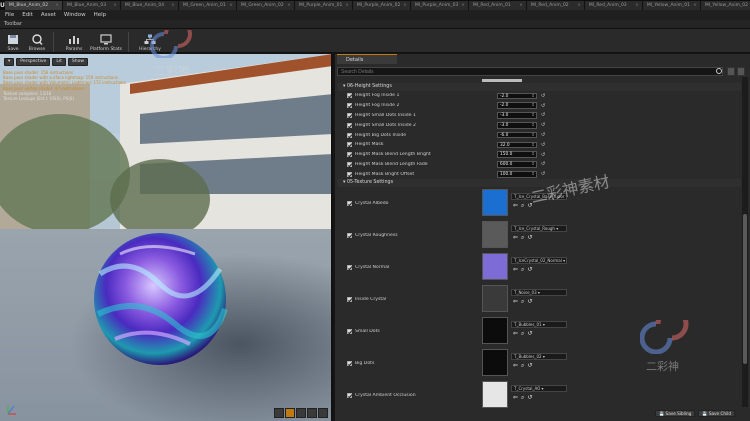 This screenshot has width=750, height=421. What do you see at coordinates (33, 62) in the screenshot?
I see `perspective-button: Perspective` at bounding box center [33, 62].